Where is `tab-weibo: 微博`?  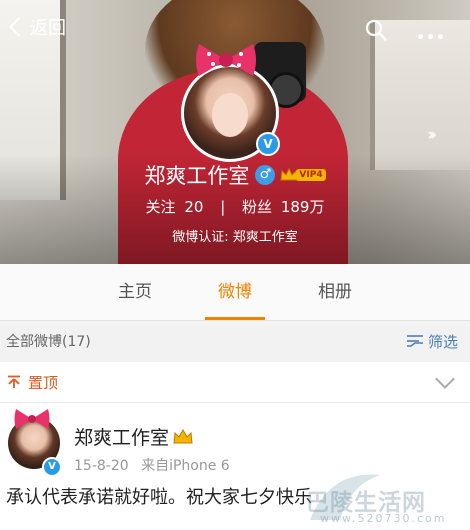 tab-weibo: 微博 is located at coordinates (235, 292).